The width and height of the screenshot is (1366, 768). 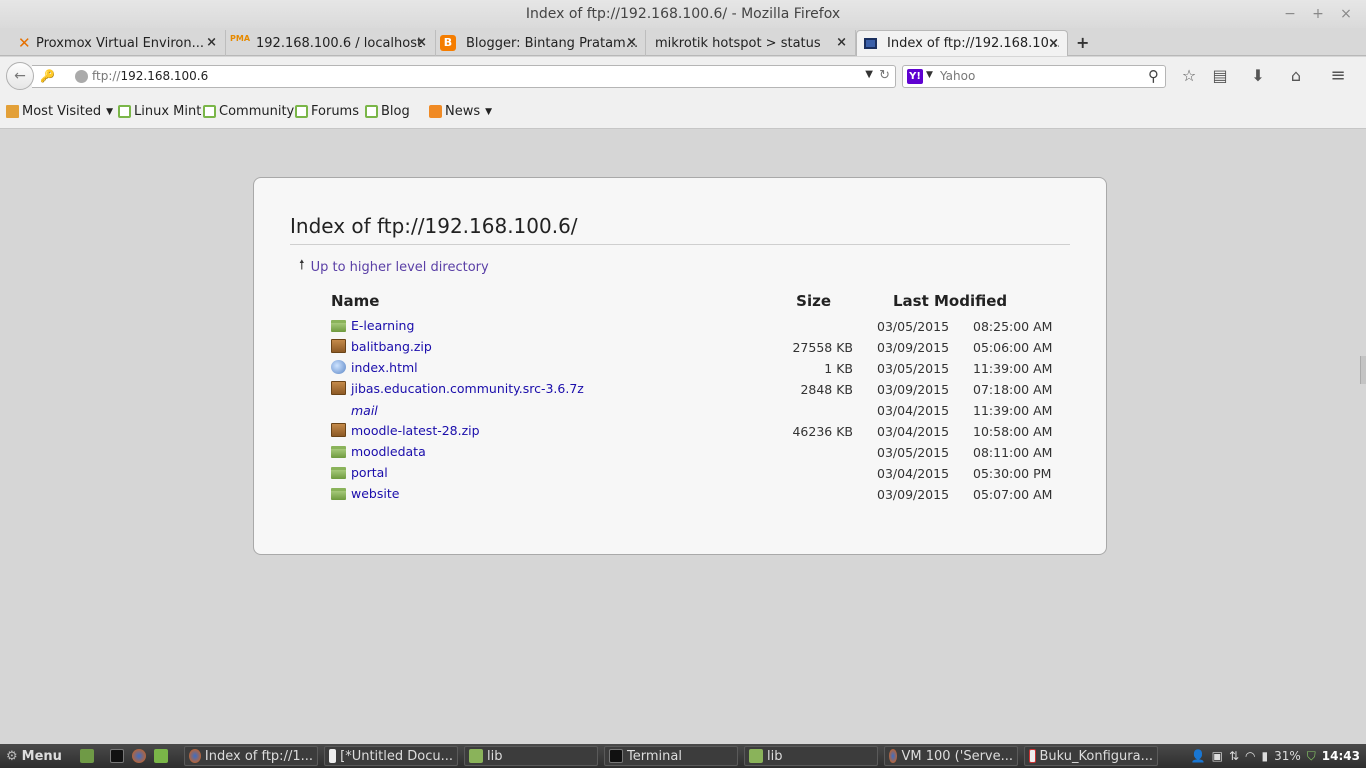 I want to click on table-row: portal 03/04/2015 05:30:00 PM, so click(x=702, y=473).